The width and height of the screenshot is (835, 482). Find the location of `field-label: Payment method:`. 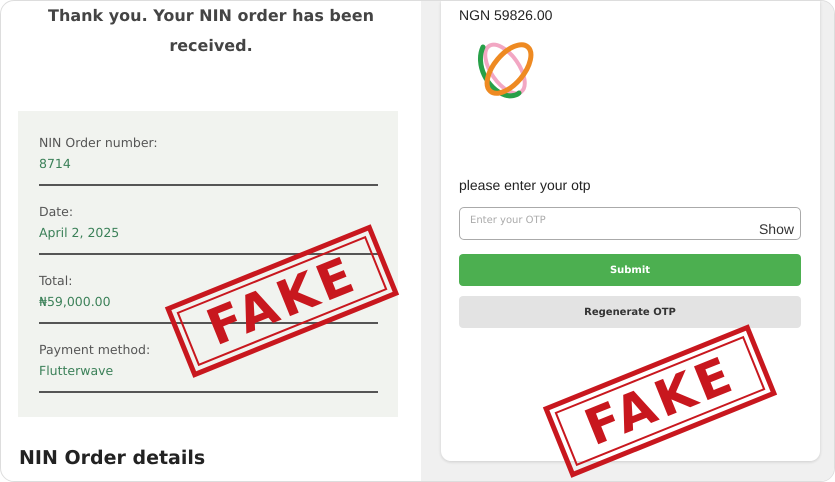

field-label: Payment method: is located at coordinates (95, 350).